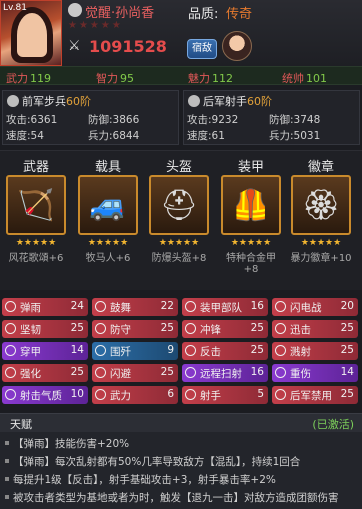  Describe the element at coordinates (202, 49) in the screenshot. I see `fate-button: 宿敌` at that location.